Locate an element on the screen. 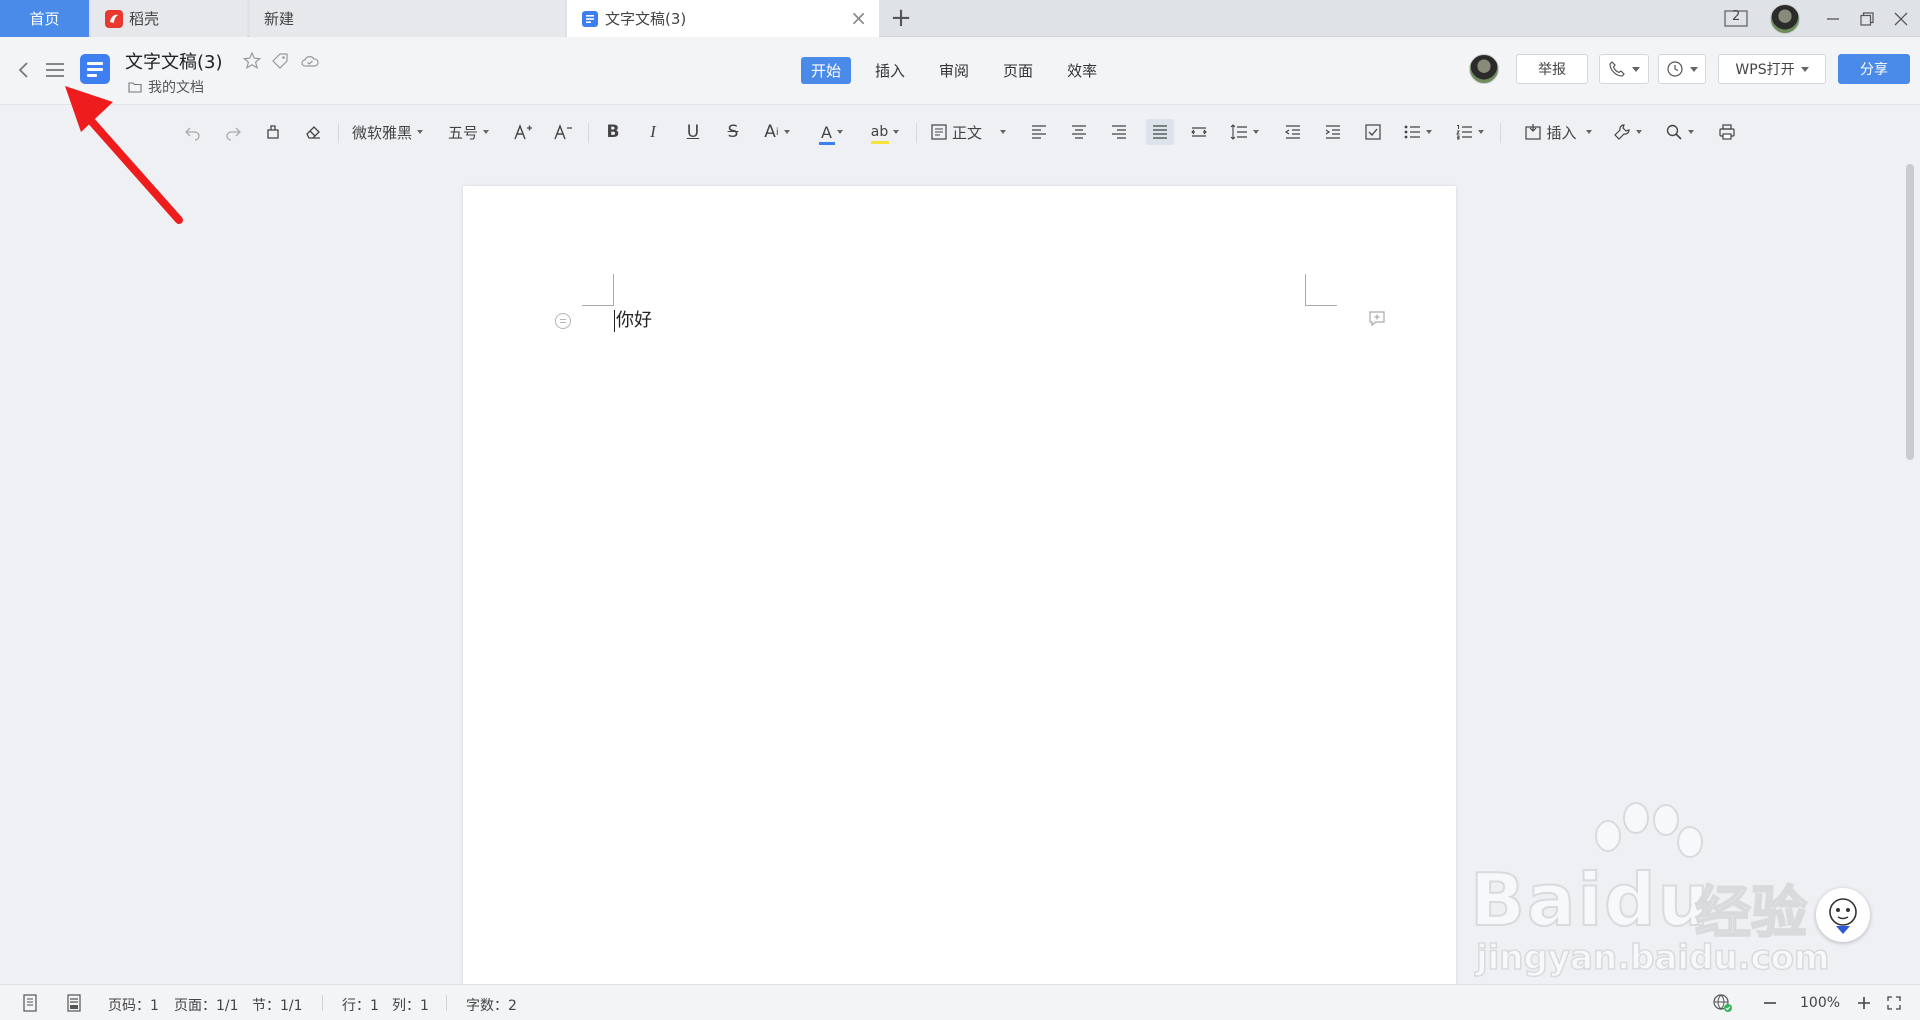 The width and height of the screenshot is (1920, 1020). grow-font-icon is located at coordinates (523, 132).